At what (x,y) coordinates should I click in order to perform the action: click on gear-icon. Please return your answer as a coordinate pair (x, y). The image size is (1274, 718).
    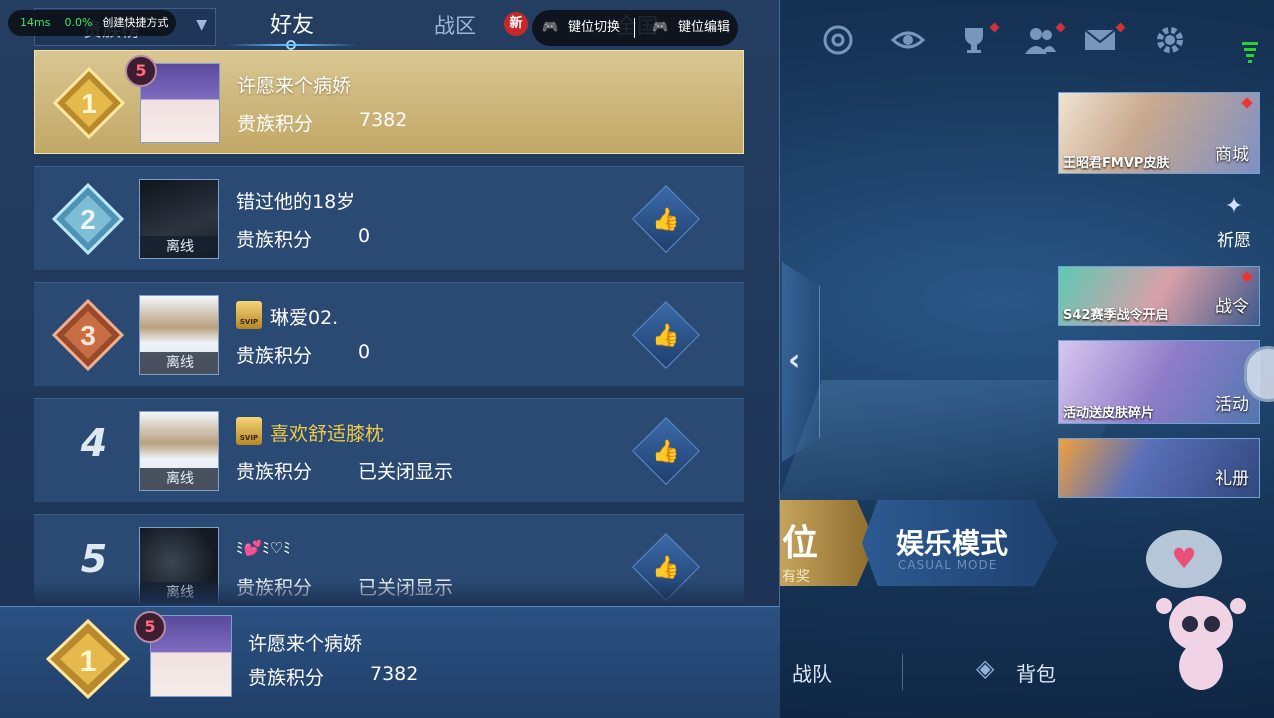
    Looking at the image, I should click on (1170, 40).